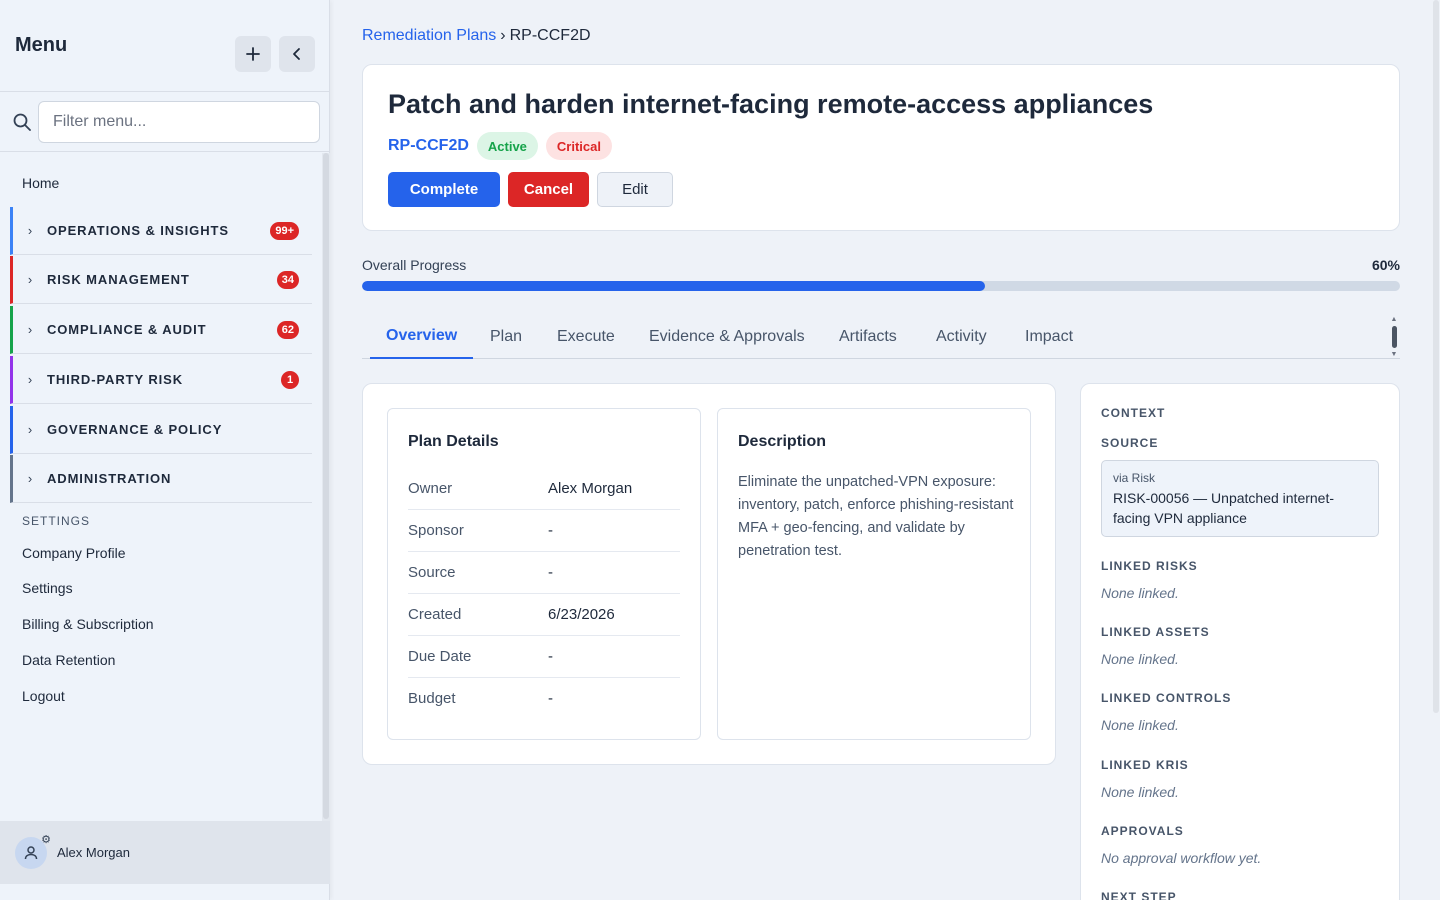 This screenshot has width=1440, height=900. What do you see at coordinates (586, 336) in the screenshot?
I see `tab-execute: Execute` at bounding box center [586, 336].